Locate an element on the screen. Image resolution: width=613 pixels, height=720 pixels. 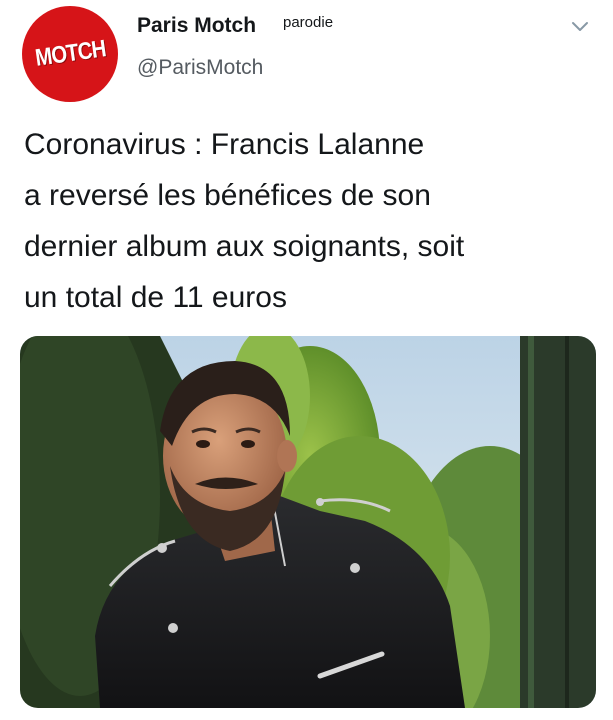
parody-label: parodie is located at coordinates (308, 22).